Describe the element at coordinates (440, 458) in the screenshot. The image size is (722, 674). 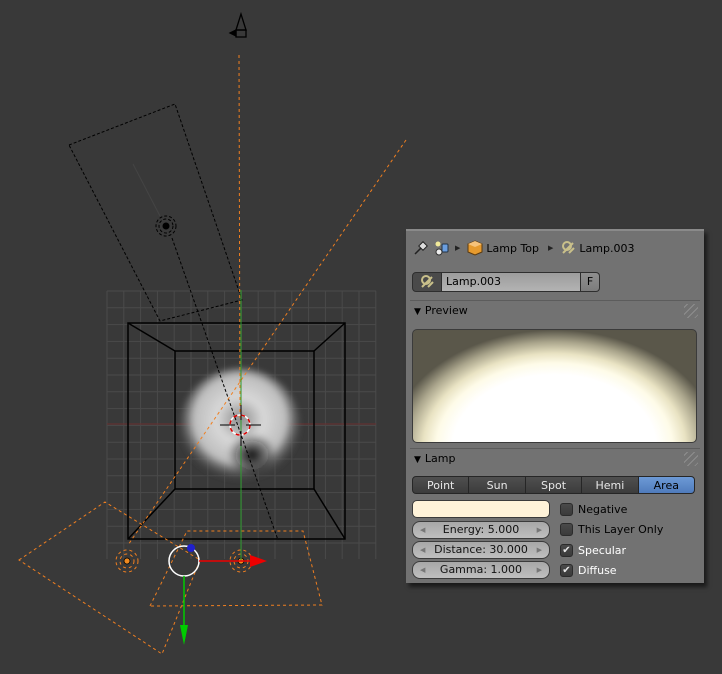
I see `lamp-section-title: Lamp` at that location.